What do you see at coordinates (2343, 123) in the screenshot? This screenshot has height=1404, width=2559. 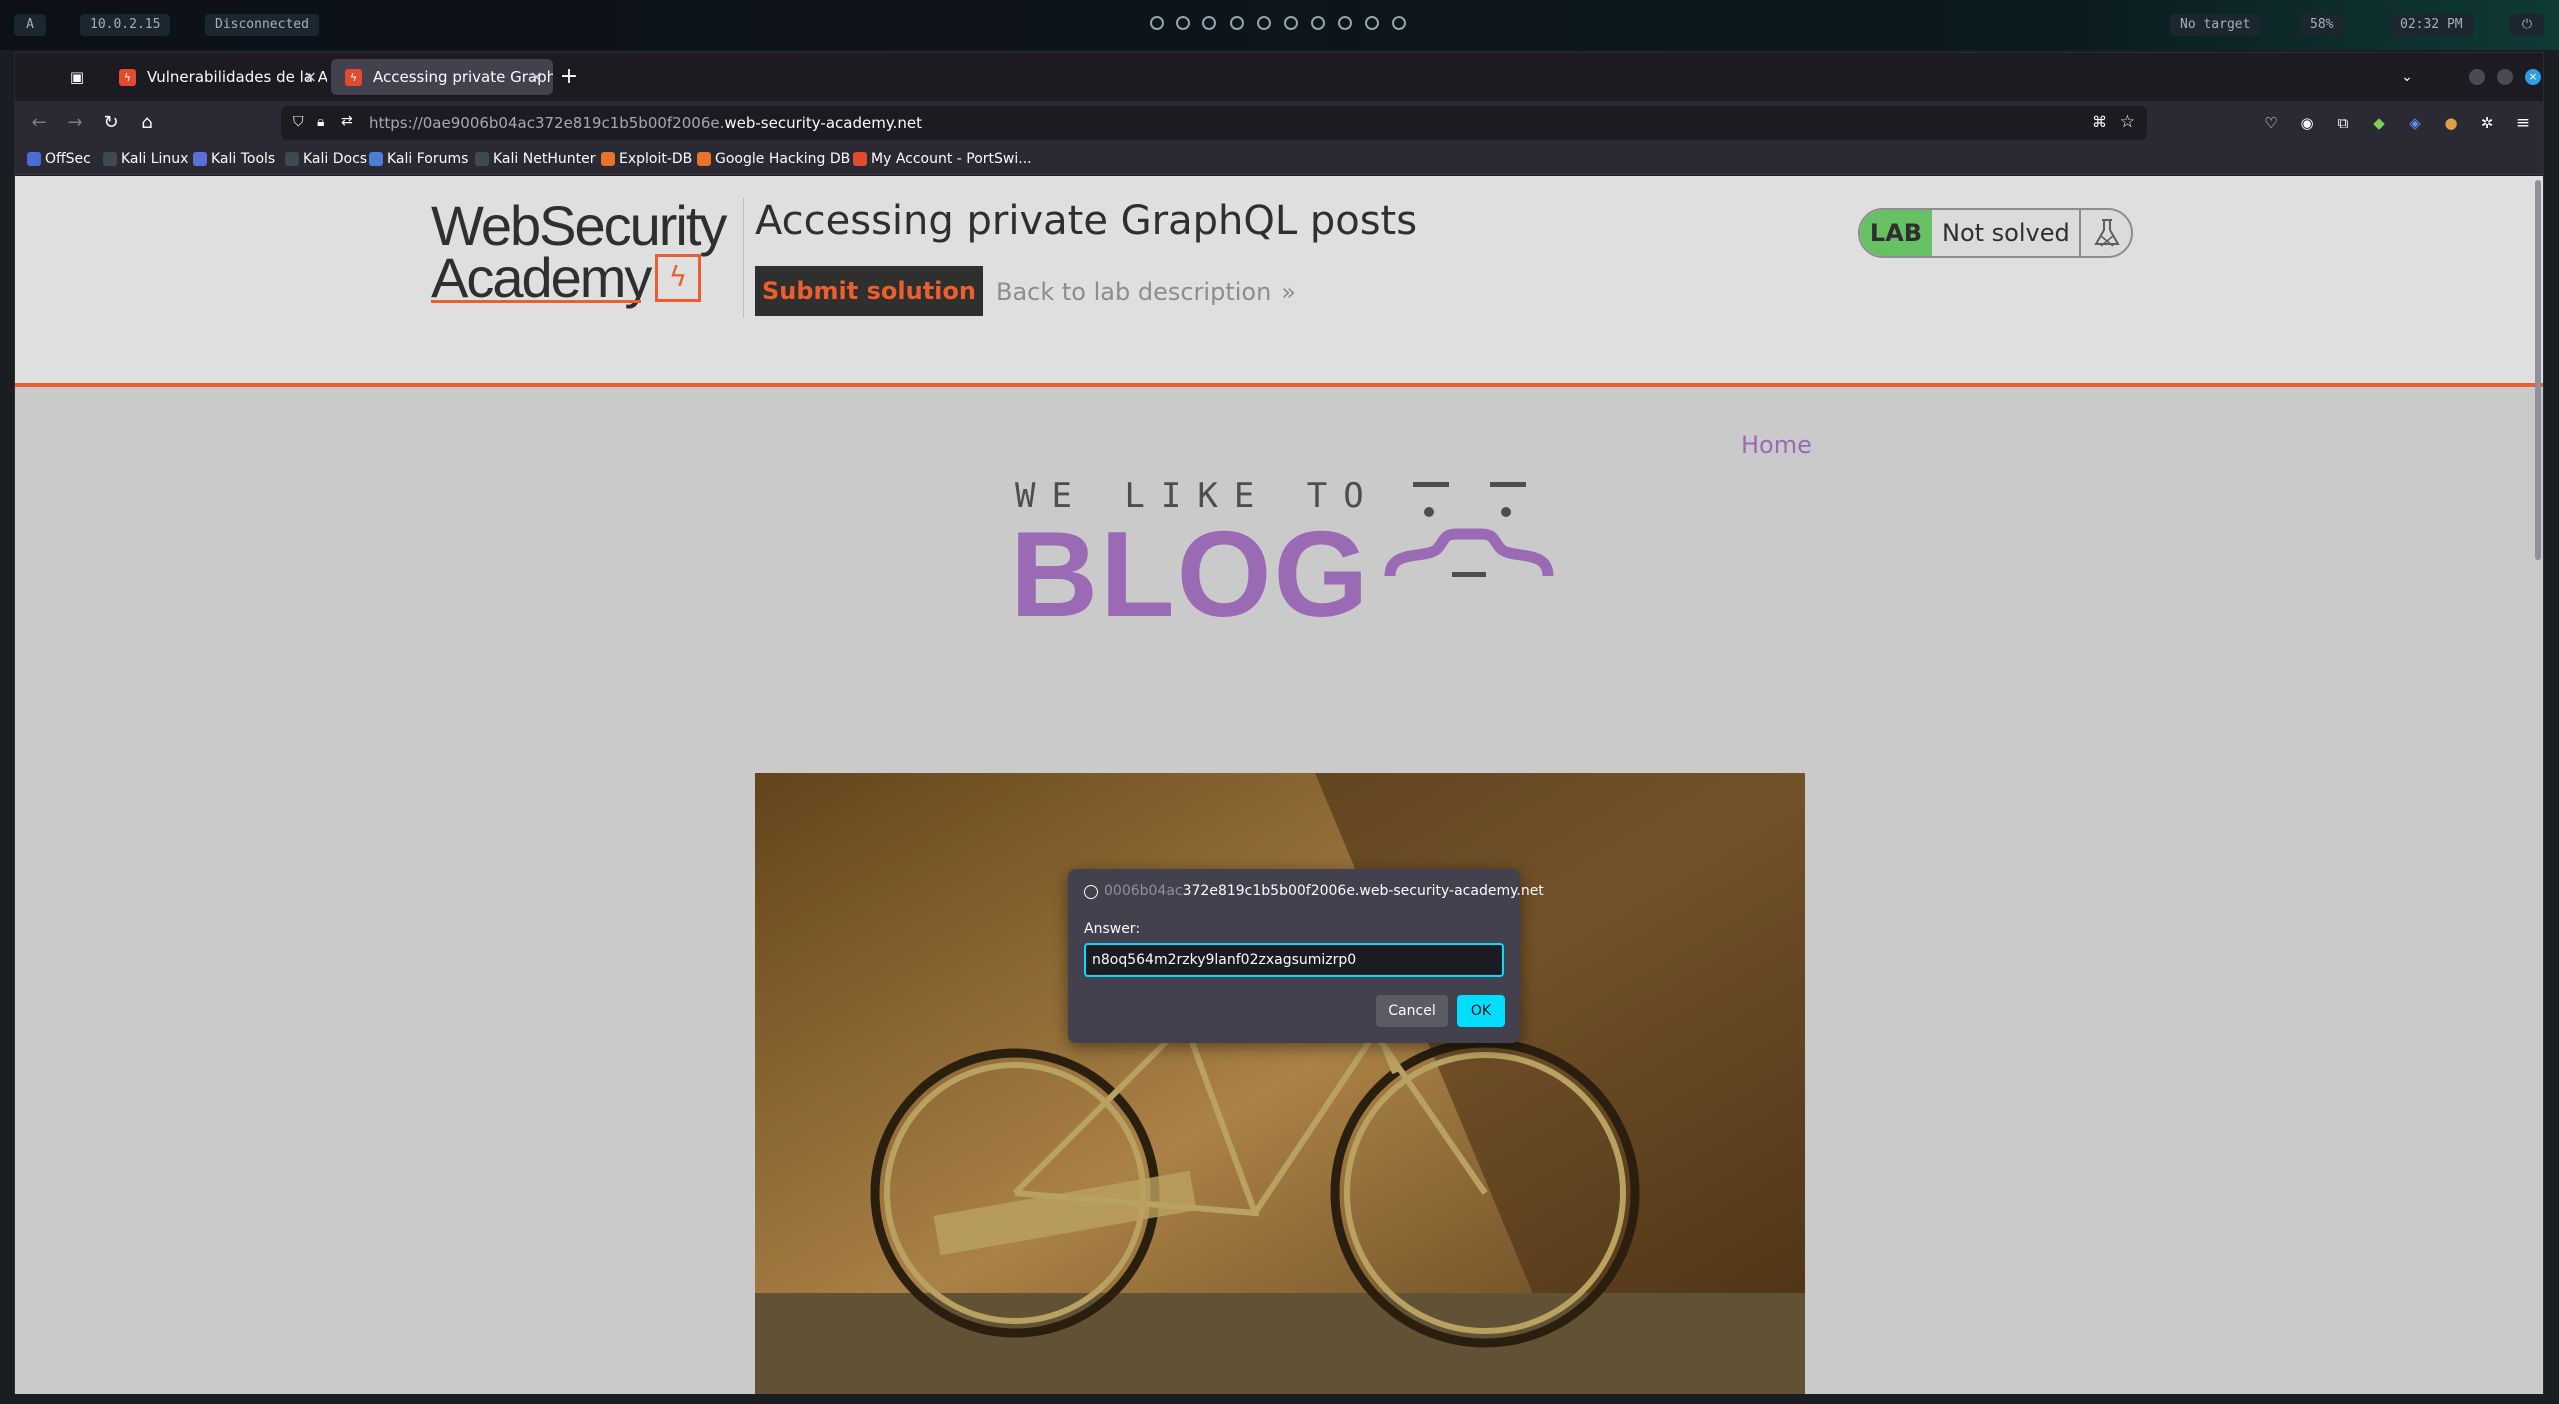 I see `extensions-icon: ⧉` at bounding box center [2343, 123].